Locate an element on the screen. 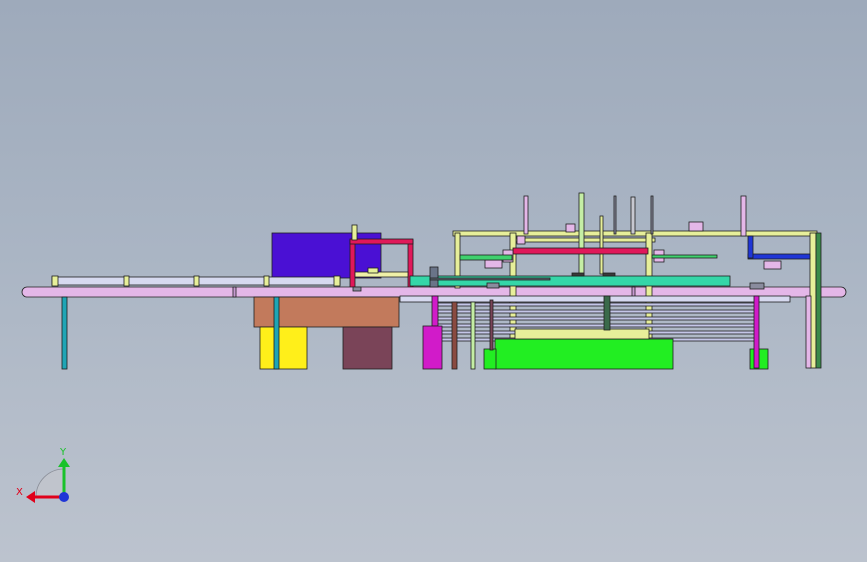 The height and width of the screenshot is (562, 867). orientation-triad: X Y is located at coordinates (43, 475).